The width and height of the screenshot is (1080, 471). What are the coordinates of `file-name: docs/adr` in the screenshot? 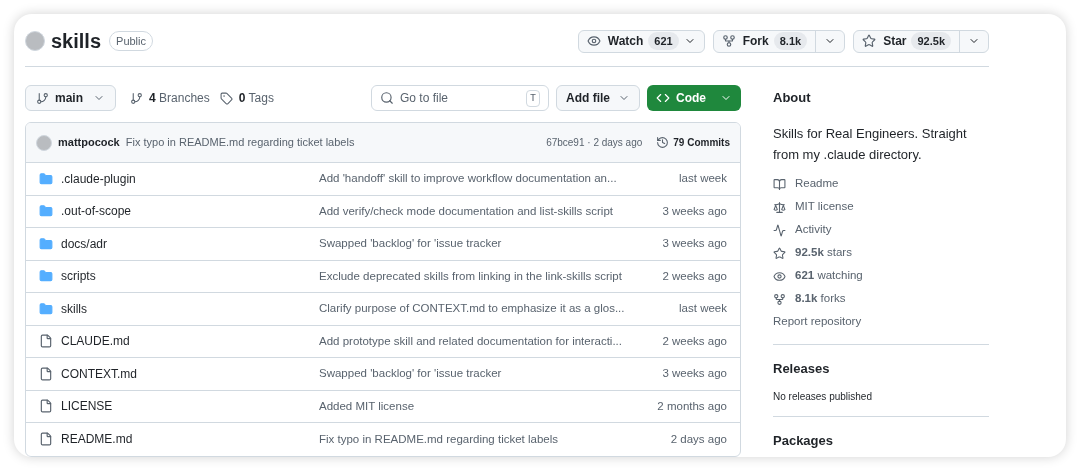 It's located at (190, 243).